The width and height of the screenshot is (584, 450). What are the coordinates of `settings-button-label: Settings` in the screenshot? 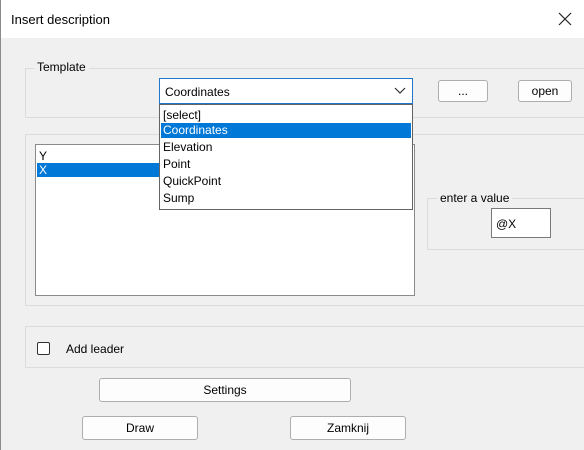 It's located at (225, 390).